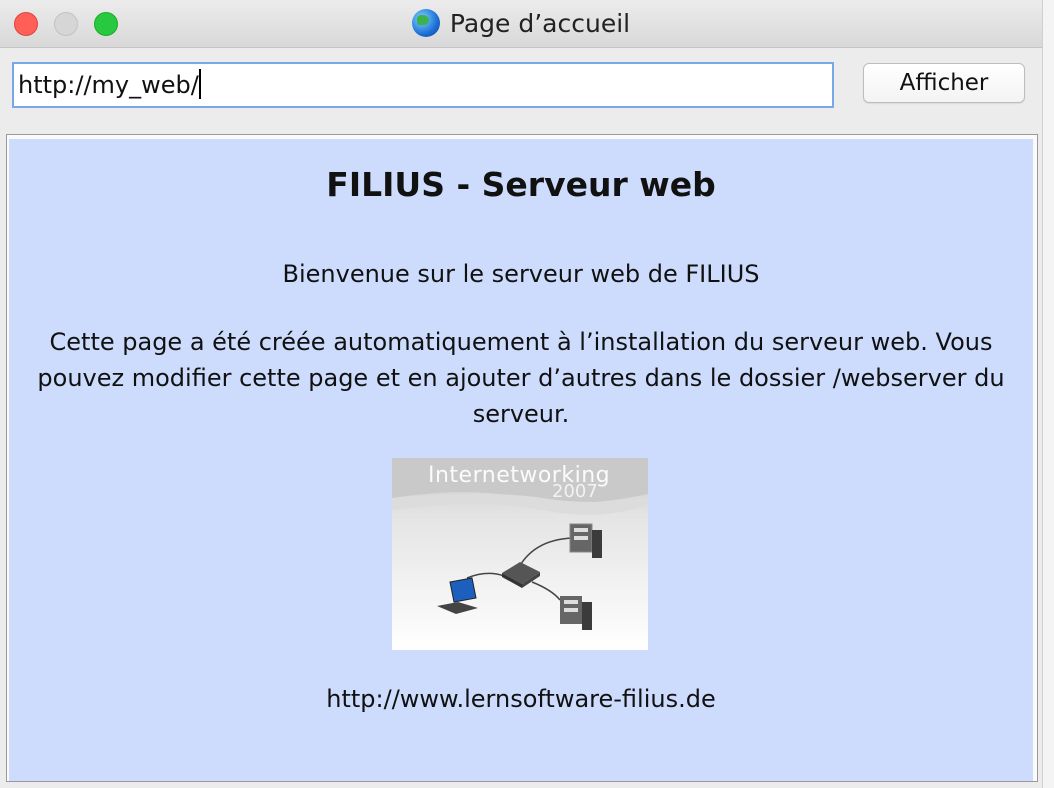  What do you see at coordinates (520, 554) in the screenshot?
I see `internetworking-logo-image: Internetworking 2007` at bounding box center [520, 554].